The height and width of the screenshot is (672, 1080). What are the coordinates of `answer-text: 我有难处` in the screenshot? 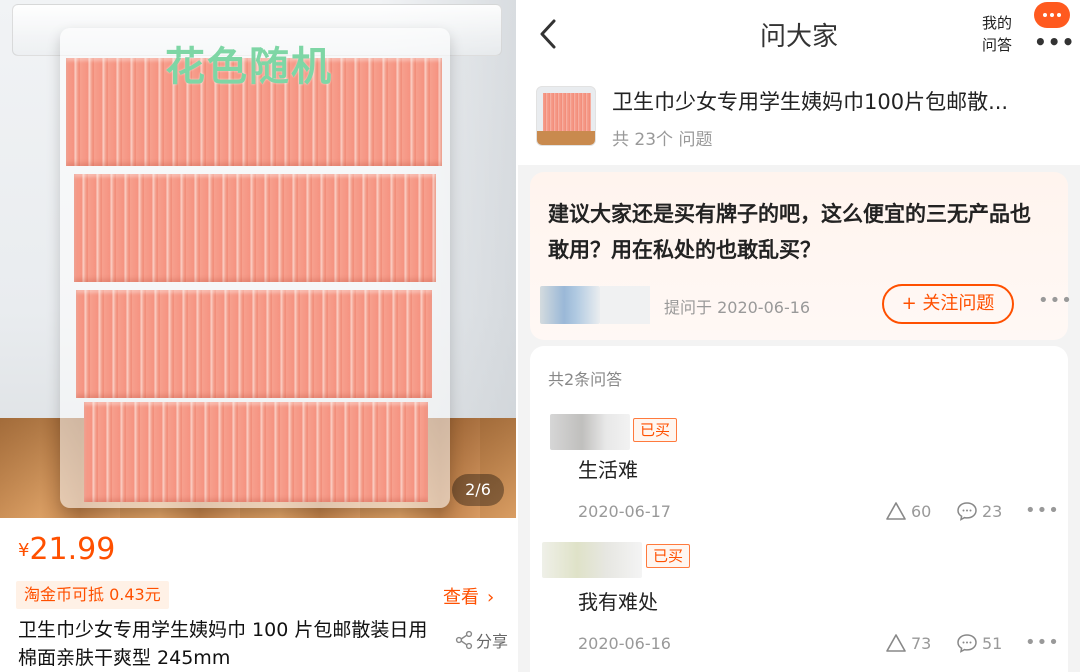 It's located at (618, 602).